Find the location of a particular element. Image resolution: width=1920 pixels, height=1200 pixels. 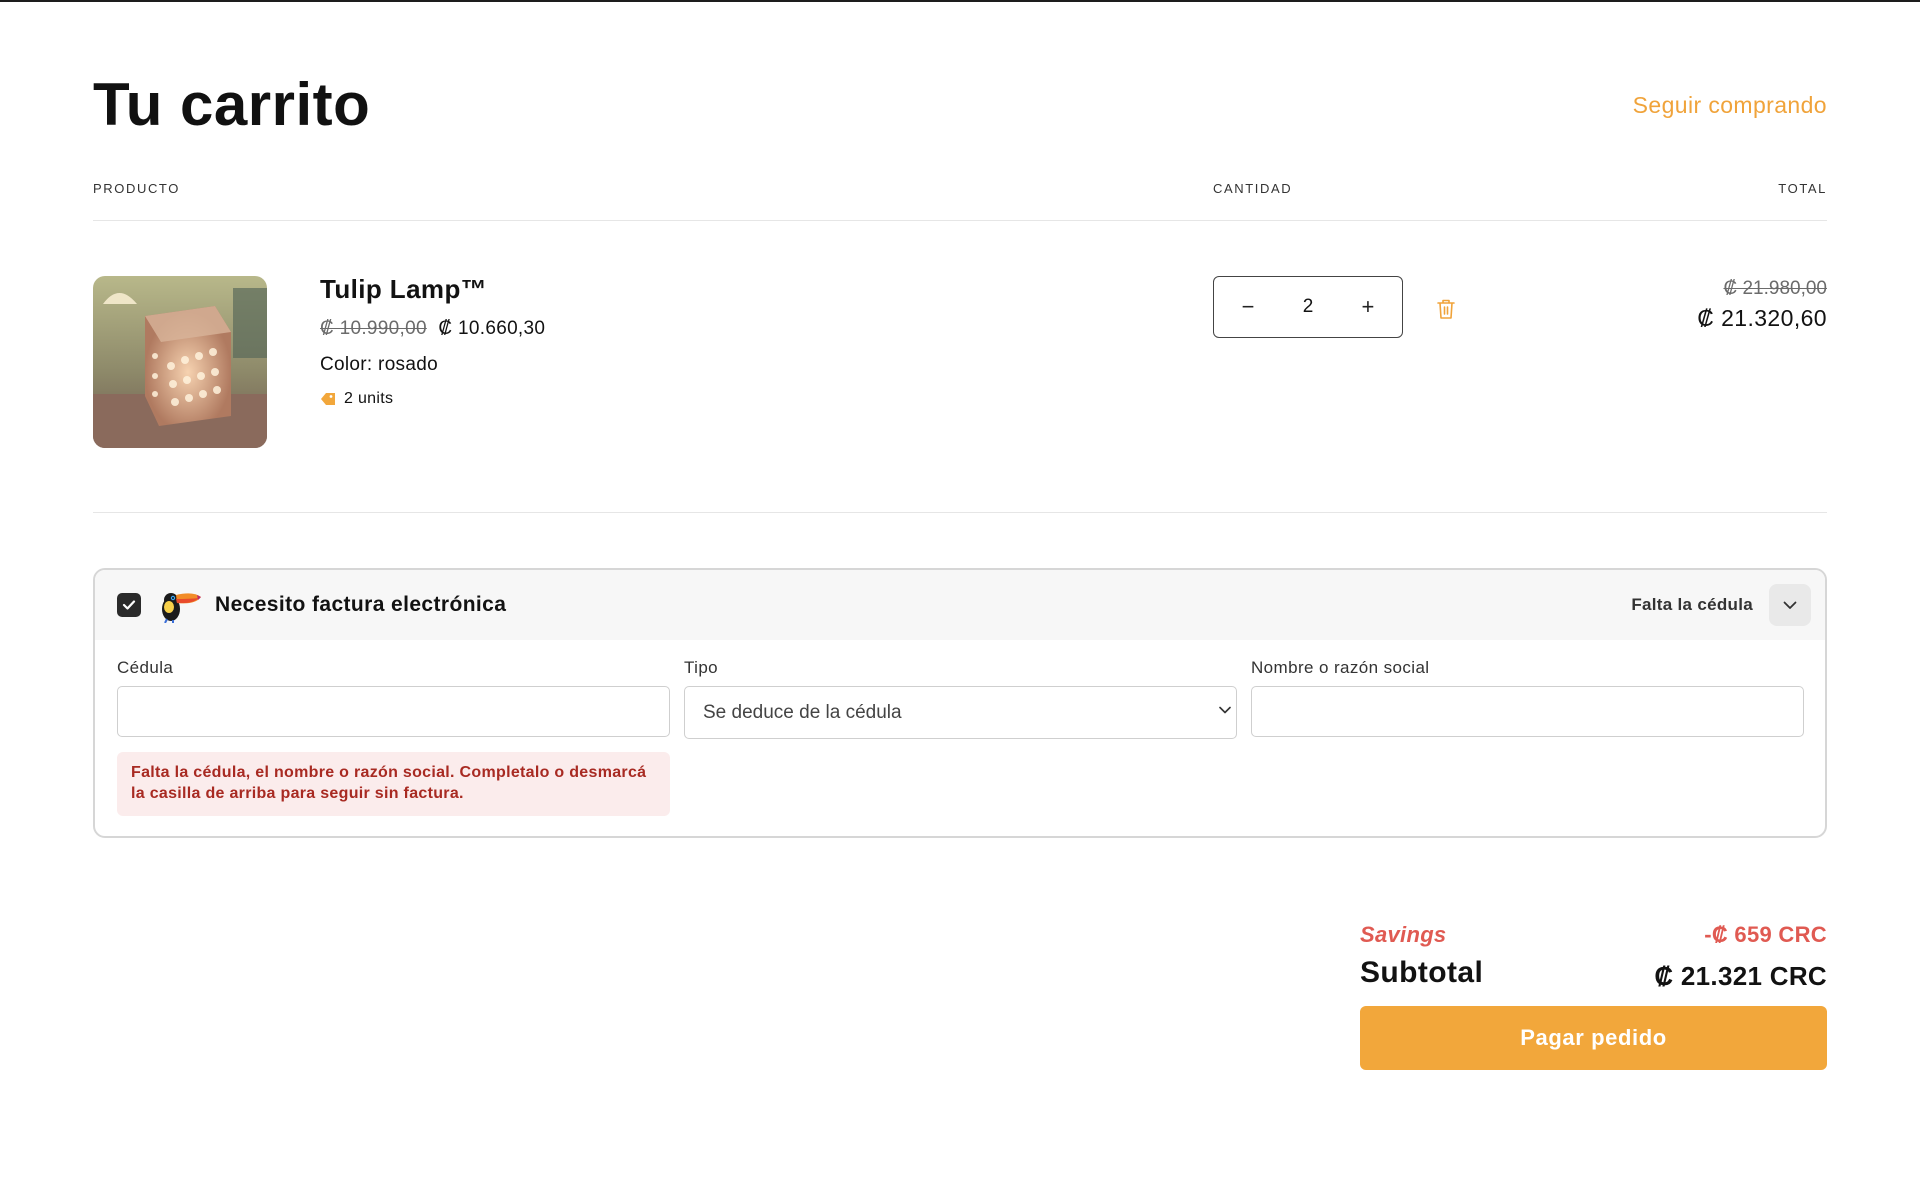

column-header-product: PRODUCTO is located at coordinates (136, 188).